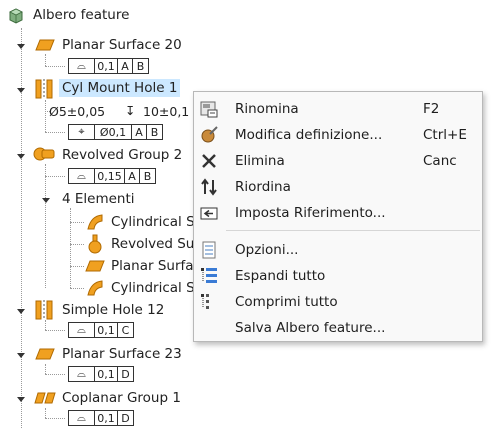 This screenshot has height=431, width=491. What do you see at coordinates (445, 135) in the screenshot?
I see `menu-item-shortcut: Ctrl+E` at bounding box center [445, 135].